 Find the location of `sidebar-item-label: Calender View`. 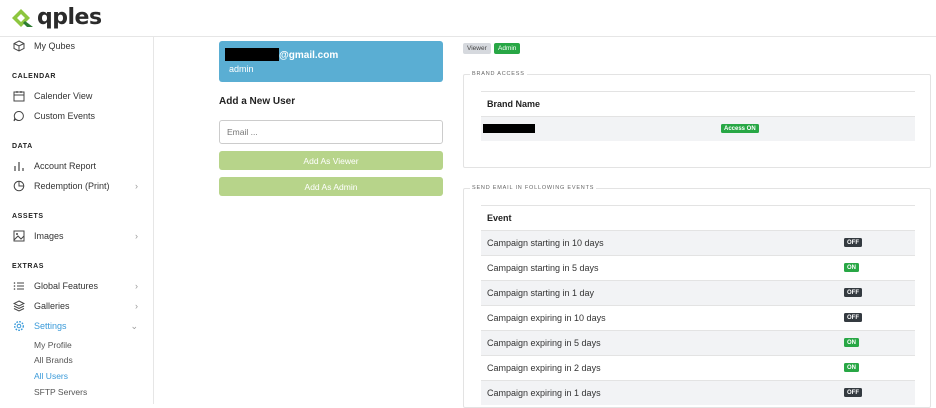

sidebar-item-label: Calender View is located at coordinates (63, 96).